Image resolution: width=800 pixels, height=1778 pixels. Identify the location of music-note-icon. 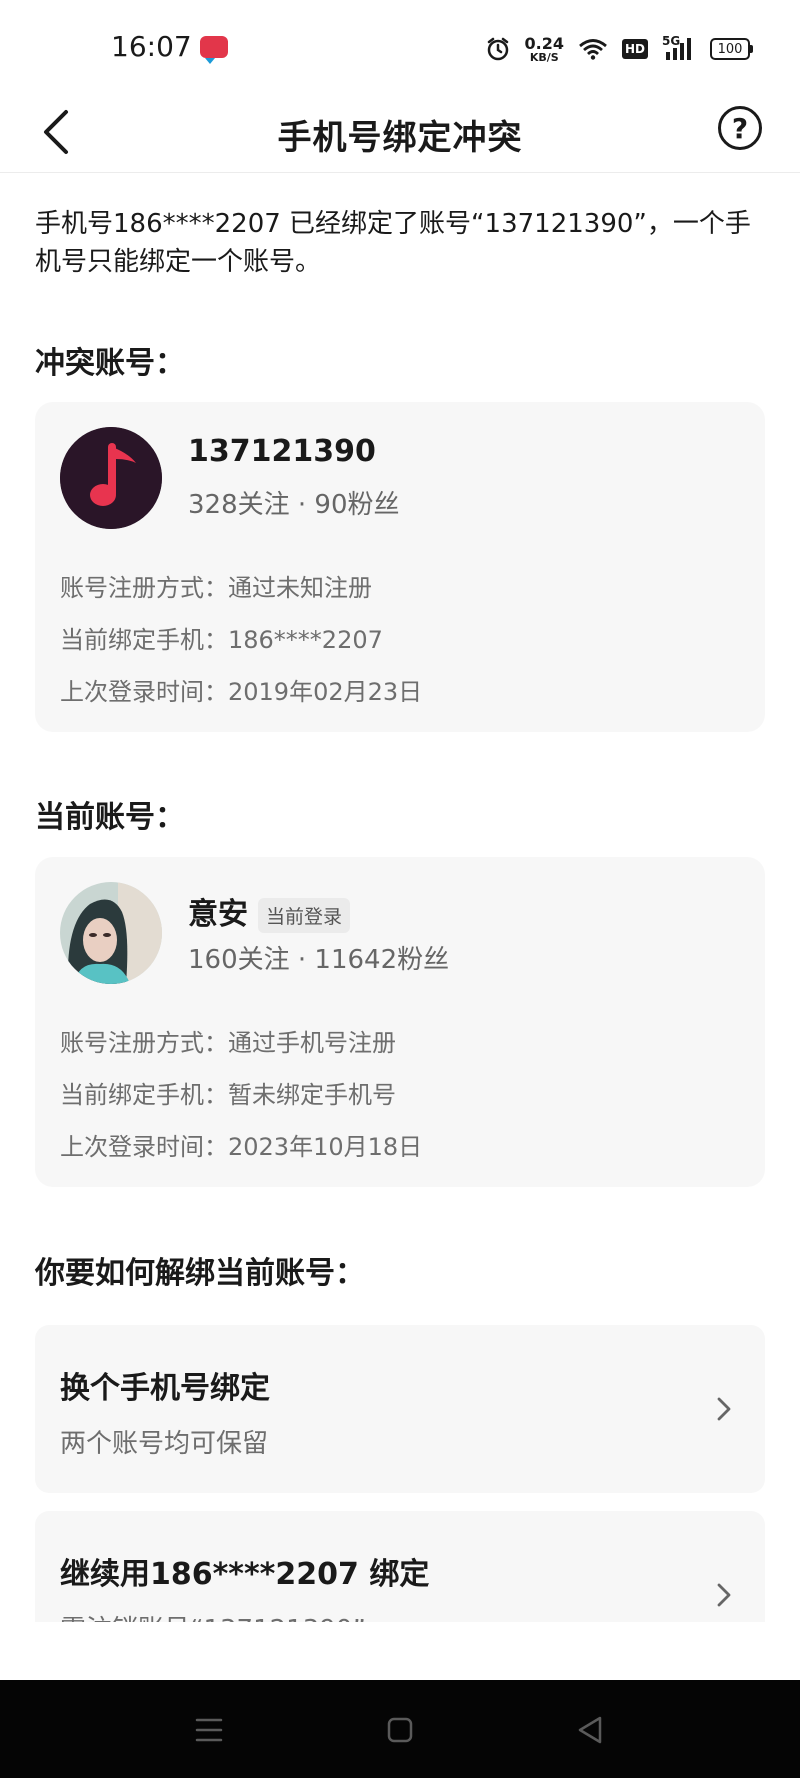
(111, 478).